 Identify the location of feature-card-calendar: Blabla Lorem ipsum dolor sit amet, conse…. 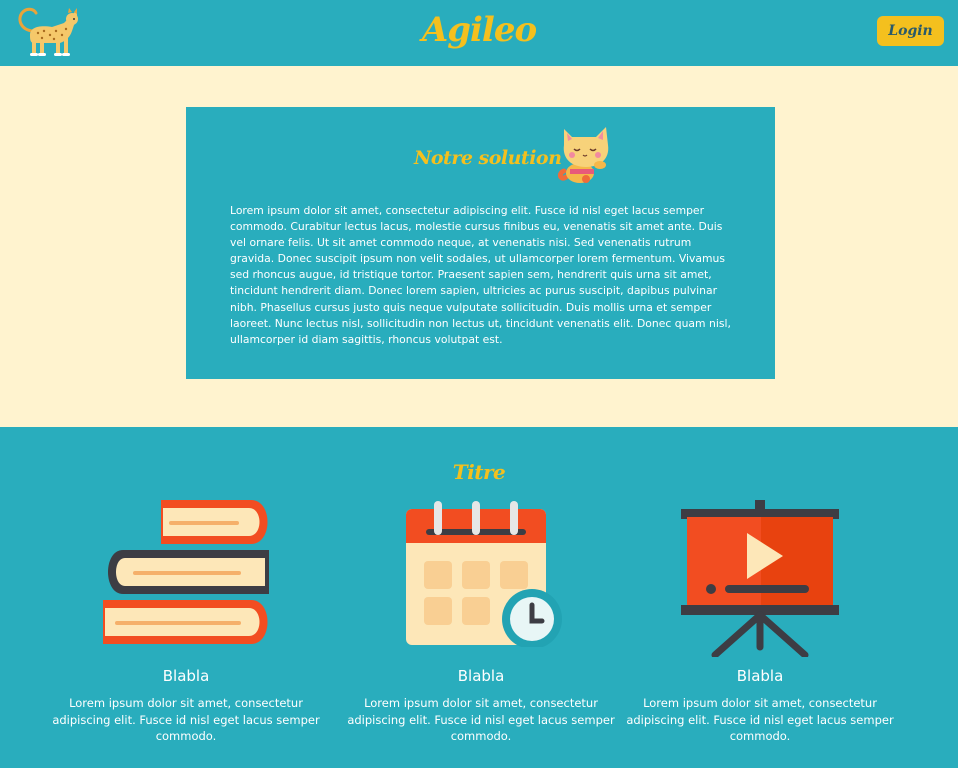
(481, 621).